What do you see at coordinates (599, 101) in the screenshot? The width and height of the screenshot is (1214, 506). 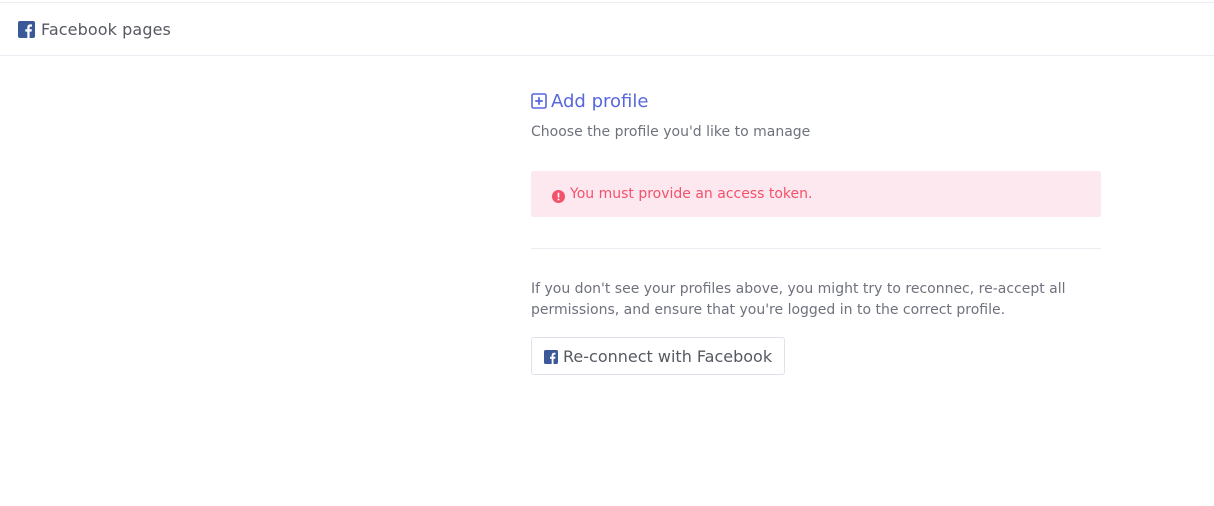 I see `add-profile-label: Add profile` at bounding box center [599, 101].